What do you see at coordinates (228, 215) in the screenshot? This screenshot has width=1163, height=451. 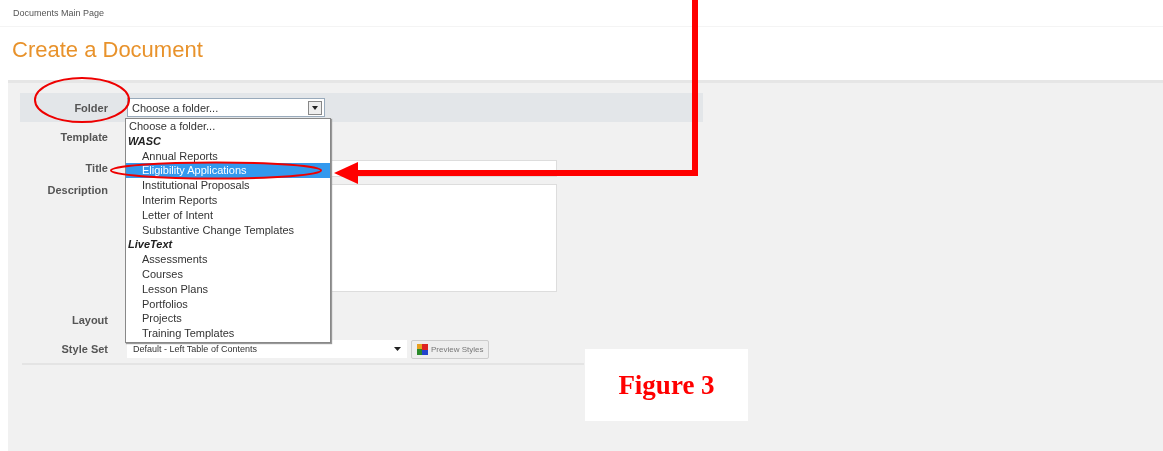 I see `dropdown-option: Letter of Intent` at bounding box center [228, 215].